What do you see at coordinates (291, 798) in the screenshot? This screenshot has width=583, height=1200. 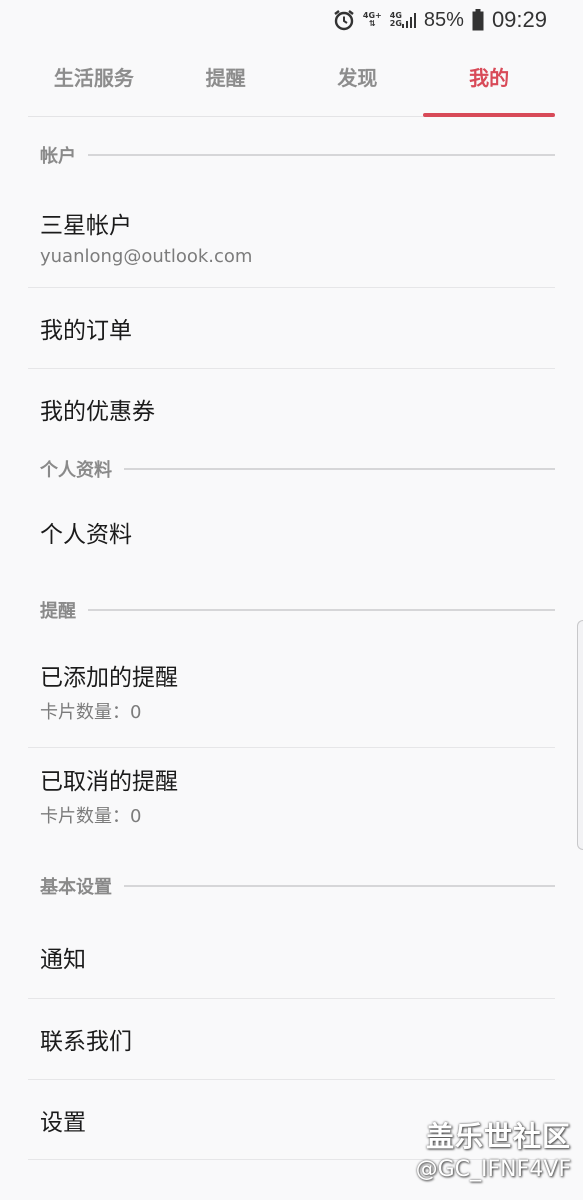 I see `cancelled-reminders-item: 已取消的提醒 卡片数量：0` at bounding box center [291, 798].